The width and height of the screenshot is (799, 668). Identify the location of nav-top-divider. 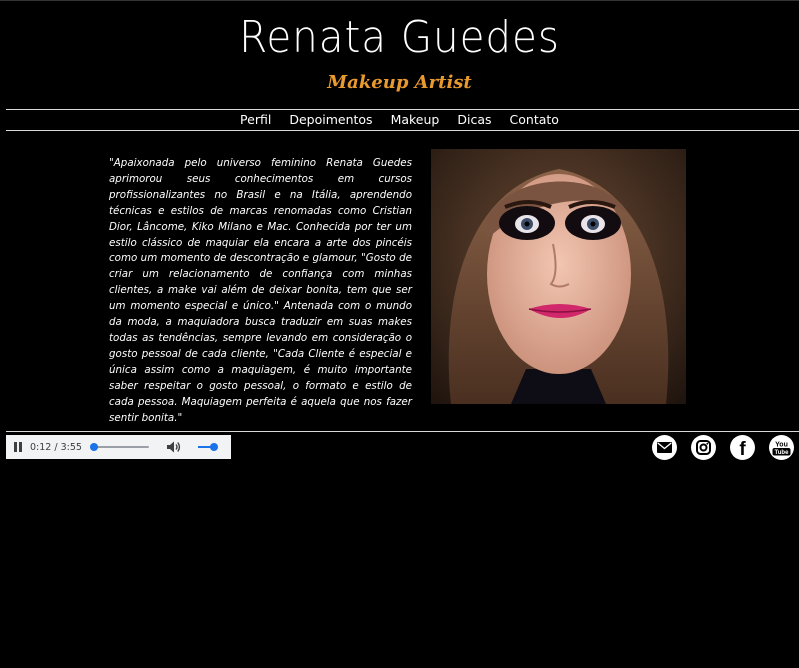
(402, 109).